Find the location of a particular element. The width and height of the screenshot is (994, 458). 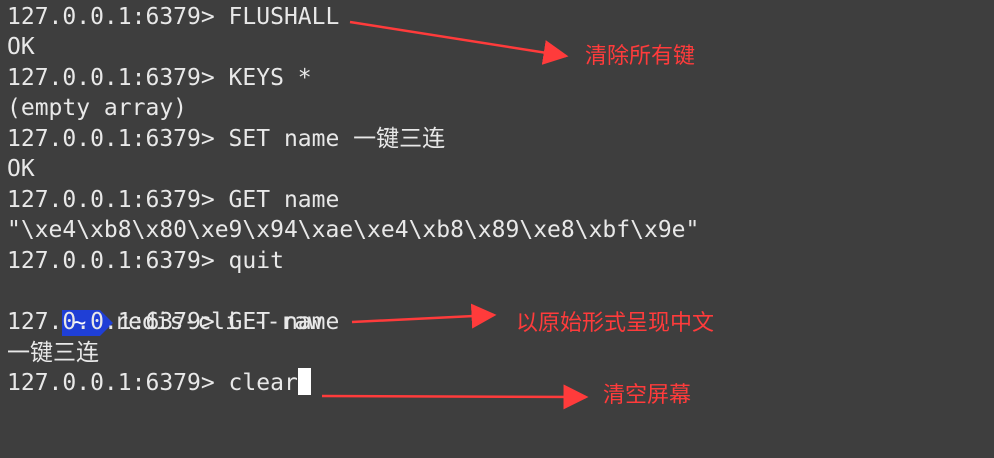

raw-arrow is located at coordinates (424, 316).